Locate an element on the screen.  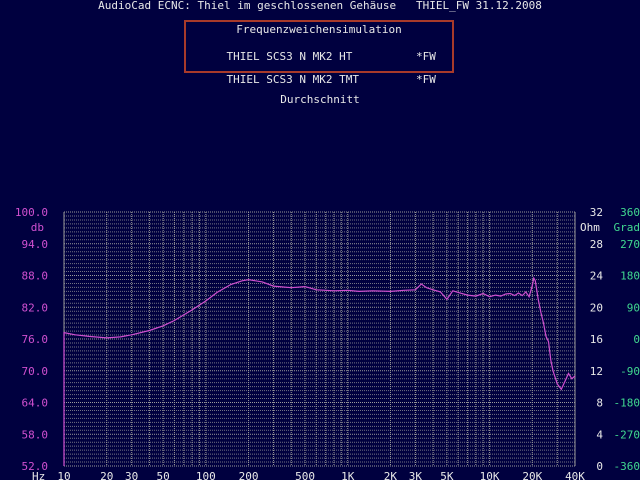
y-right-grad-tick-label: 90 is located at coordinates (633, 307).